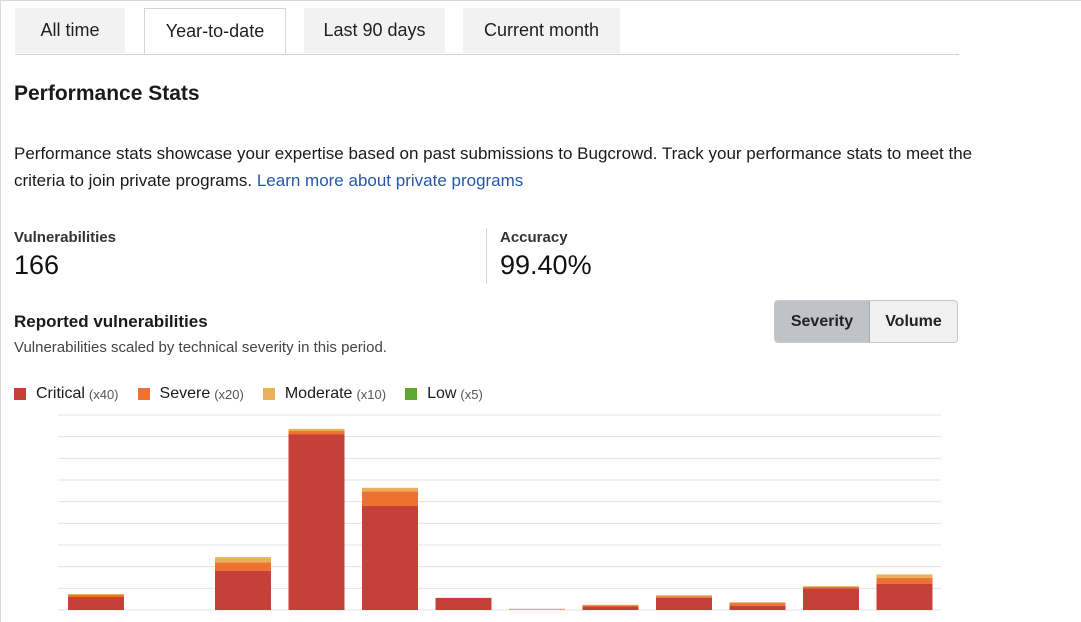  Describe the element at coordinates (913, 321) in the screenshot. I see `volume-button: Volume` at that location.